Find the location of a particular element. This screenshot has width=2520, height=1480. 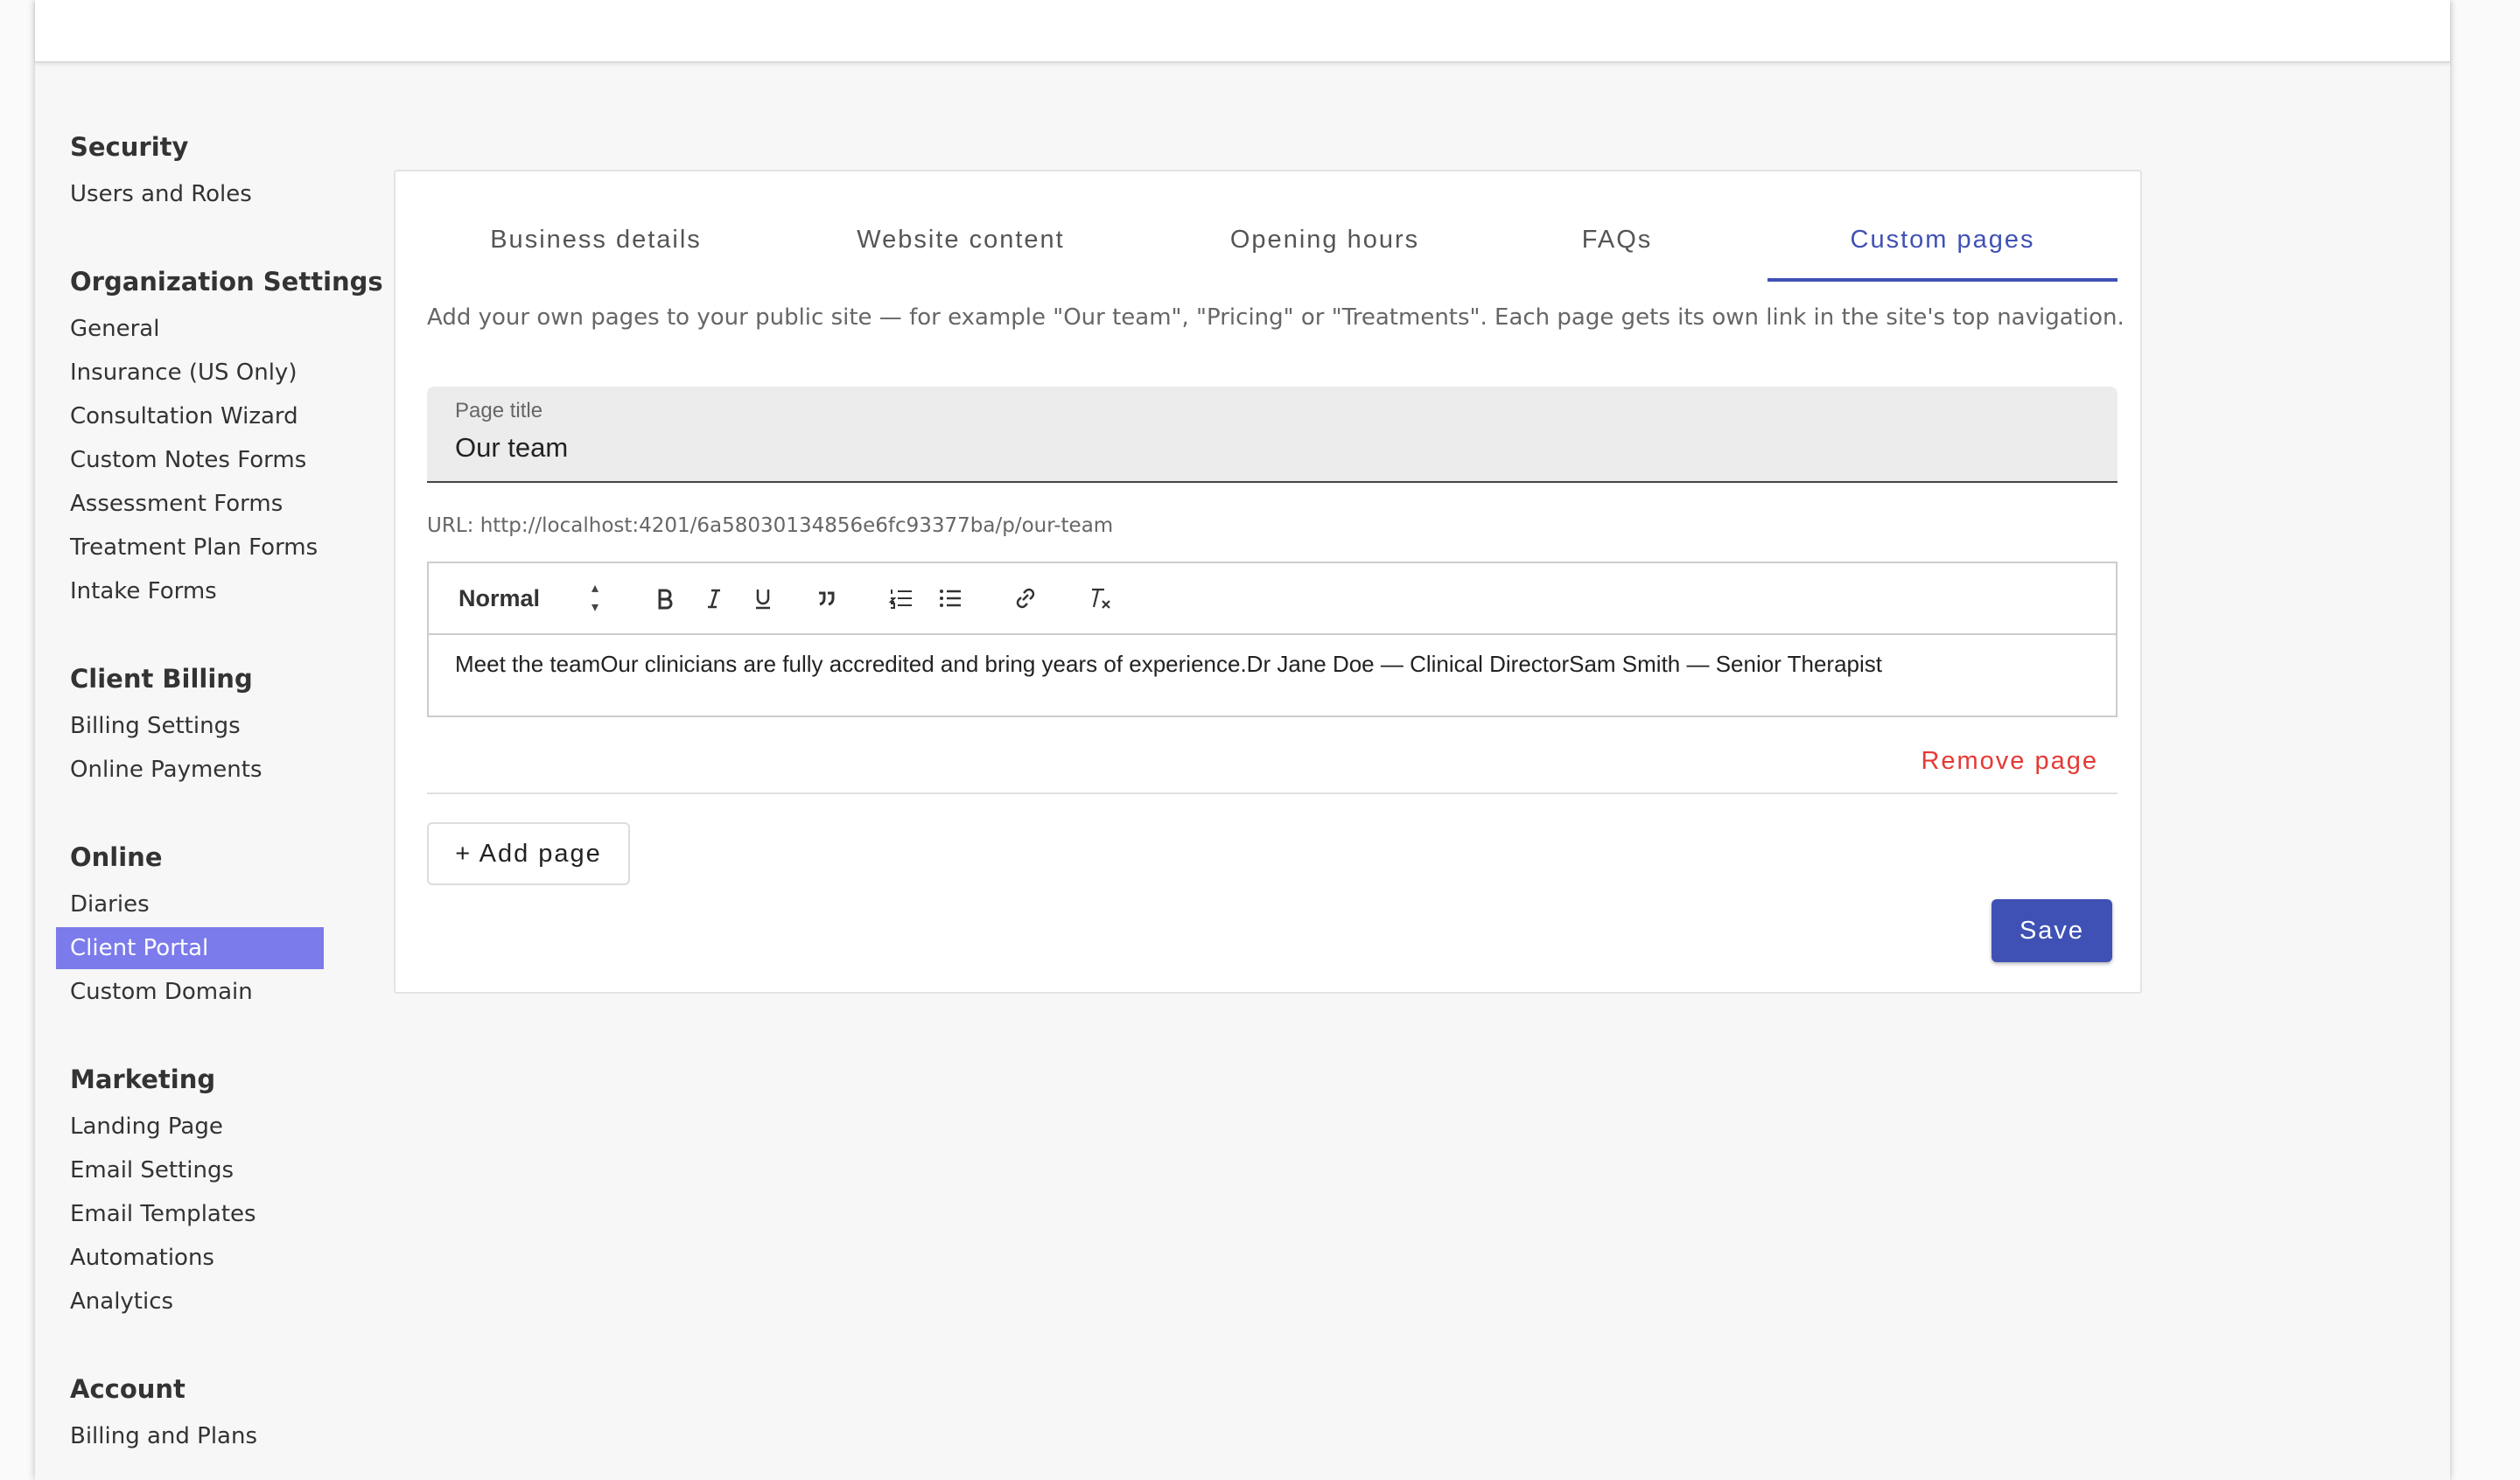

sidebar-item-intake-forms: Intake Forms is located at coordinates (190, 591).